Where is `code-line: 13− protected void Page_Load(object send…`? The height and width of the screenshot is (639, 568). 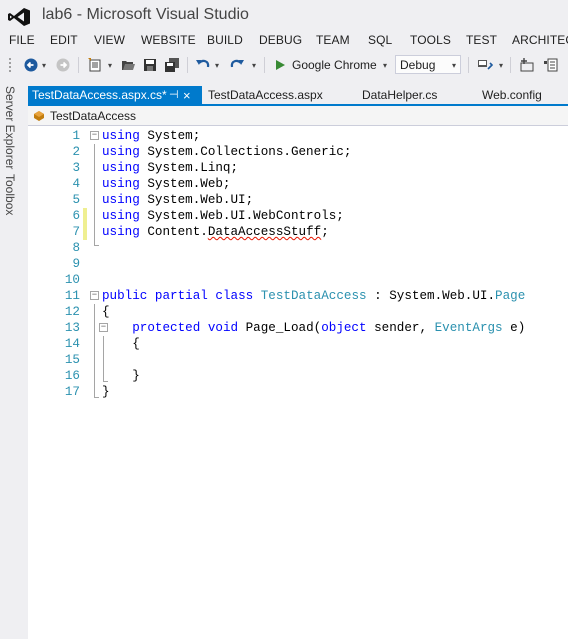 code-line: 13− protected void Page_Load(object send… is located at coordinates (298, 328).